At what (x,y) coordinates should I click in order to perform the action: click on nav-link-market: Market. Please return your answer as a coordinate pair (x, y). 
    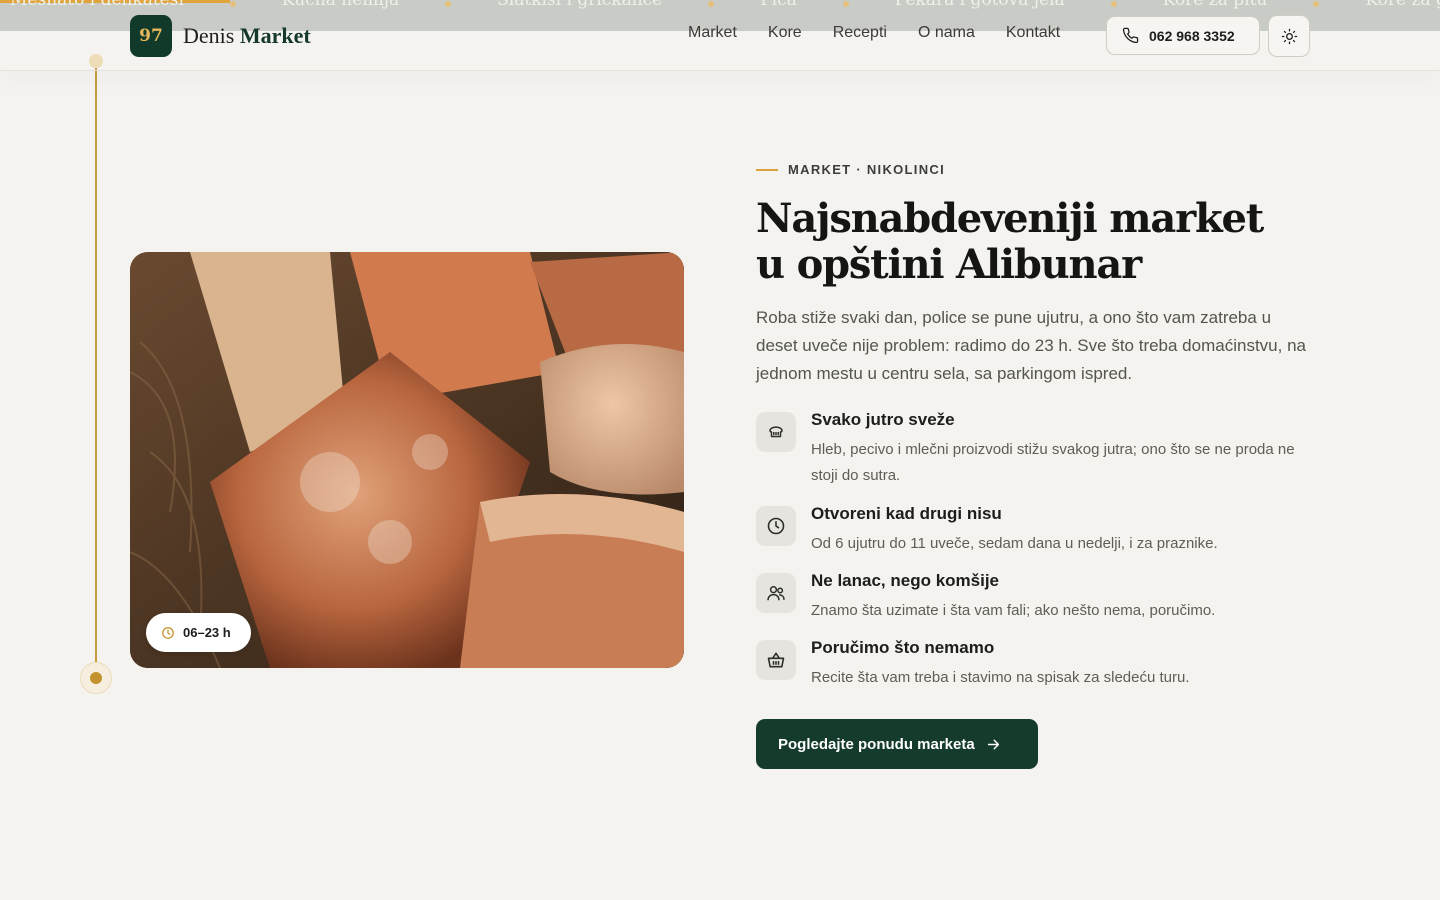
    Looking at the image, I should click on (712, 33).